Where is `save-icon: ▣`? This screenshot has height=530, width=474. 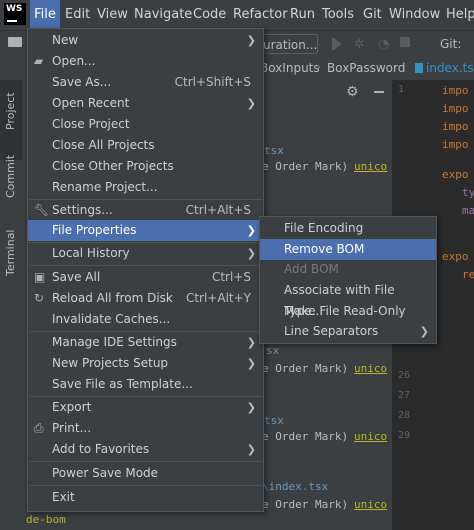 save-icon: ▣ is located at coordinates (40, 277).